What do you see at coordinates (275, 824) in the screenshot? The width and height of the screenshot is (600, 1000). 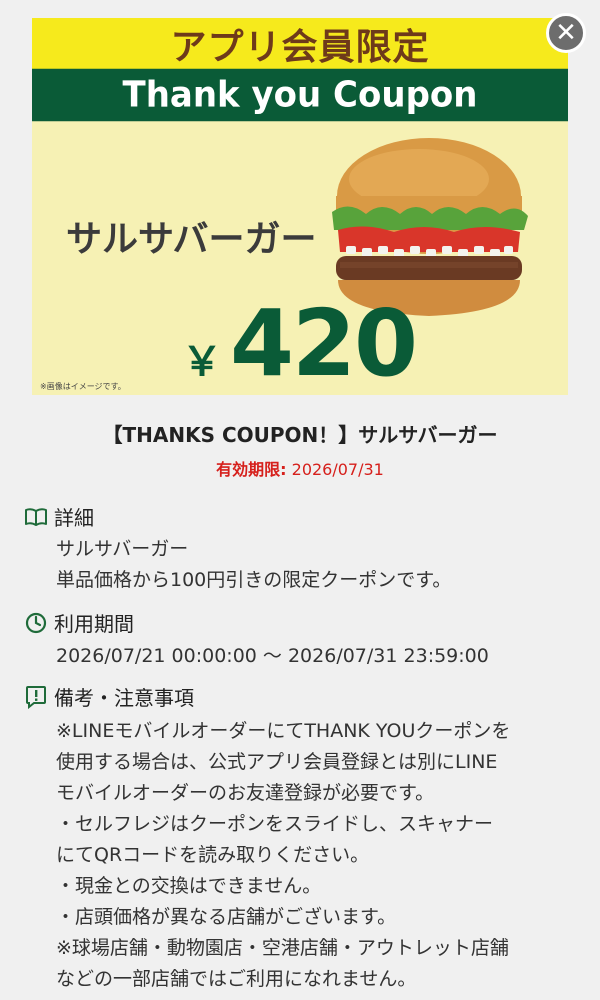 I see `notes-line: ・セルフレジはクーポンをスライドし、スキャナー` at bounding box center [275, 824].